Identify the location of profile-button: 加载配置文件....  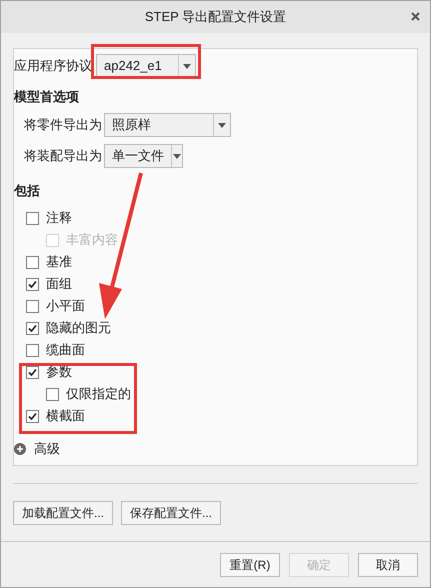
(63, 513).